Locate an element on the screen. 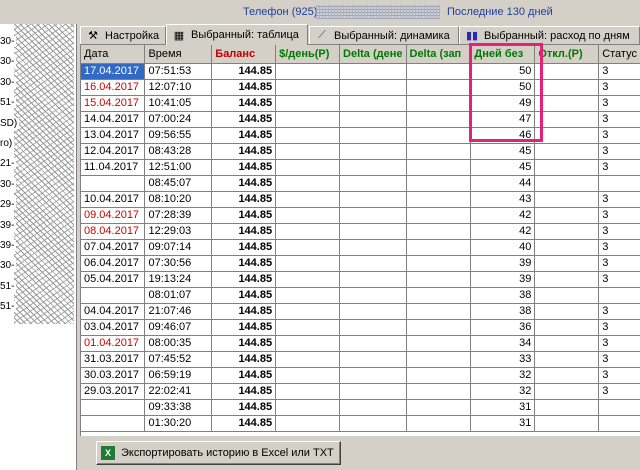  cell-time: 08:01:07 is located at coordinates (178, 295).